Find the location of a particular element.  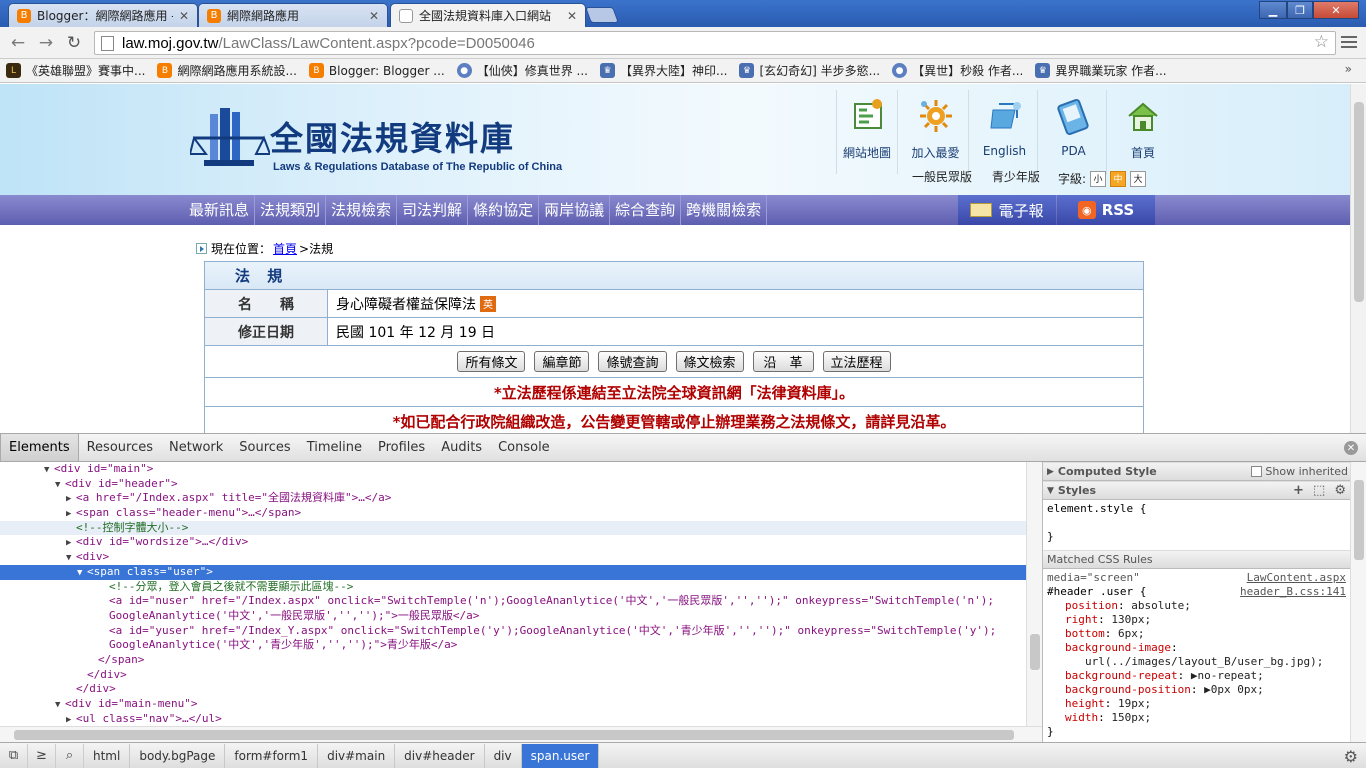

dom-node-line: ▼ <div> is located at coordinates (513, 557).